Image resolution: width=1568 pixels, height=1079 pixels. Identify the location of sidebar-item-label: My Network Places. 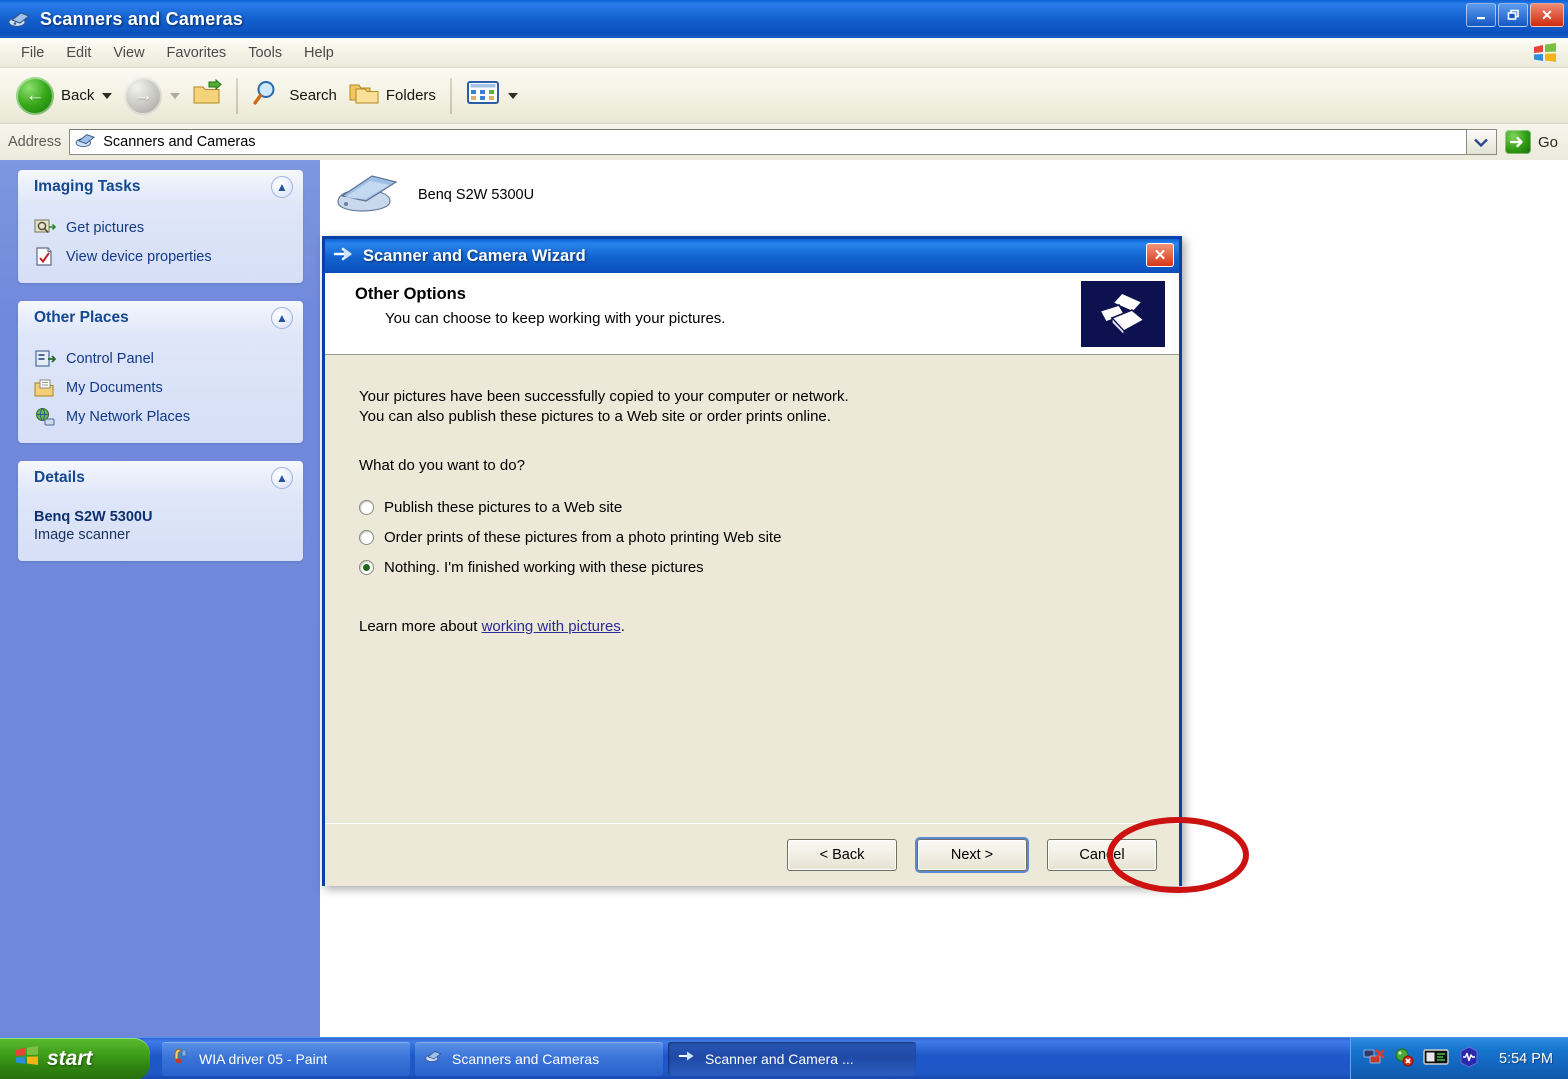
(128, 416).